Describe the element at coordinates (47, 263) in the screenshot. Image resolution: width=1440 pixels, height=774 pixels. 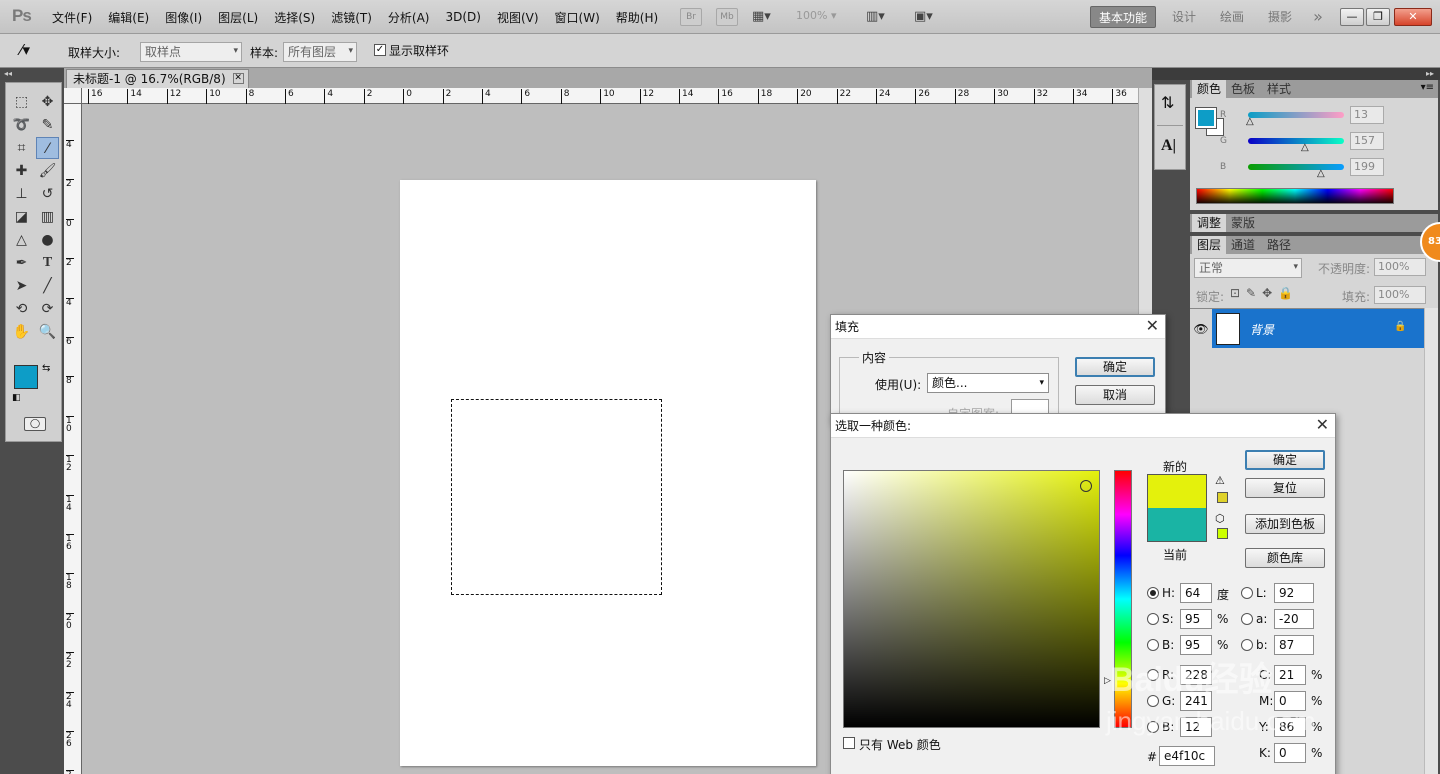
I see `type-tool-icon: T` at that location.